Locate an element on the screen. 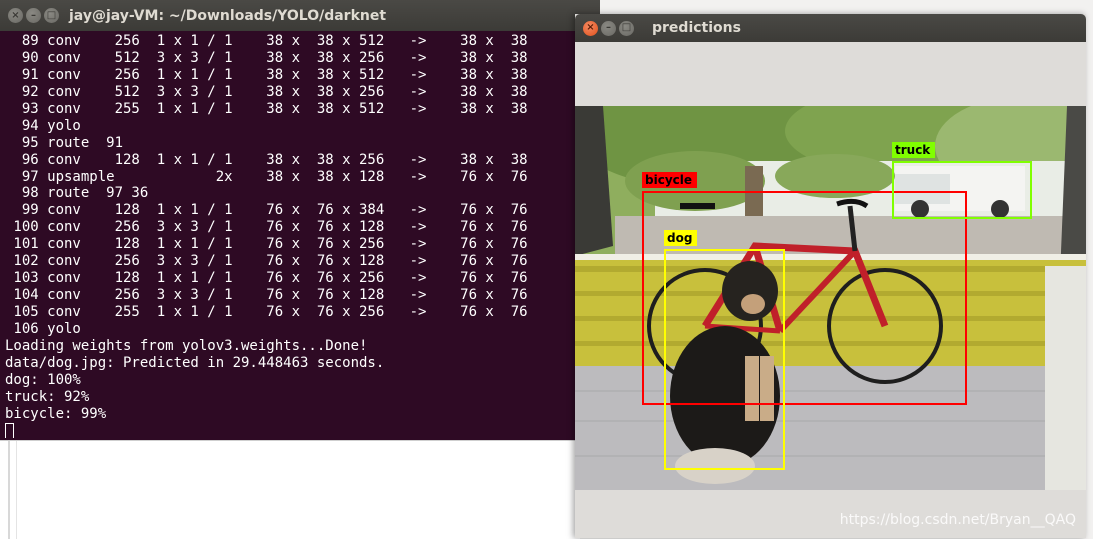  terminal-line: 98 route 97 36 is located at coordinates (77, 193).